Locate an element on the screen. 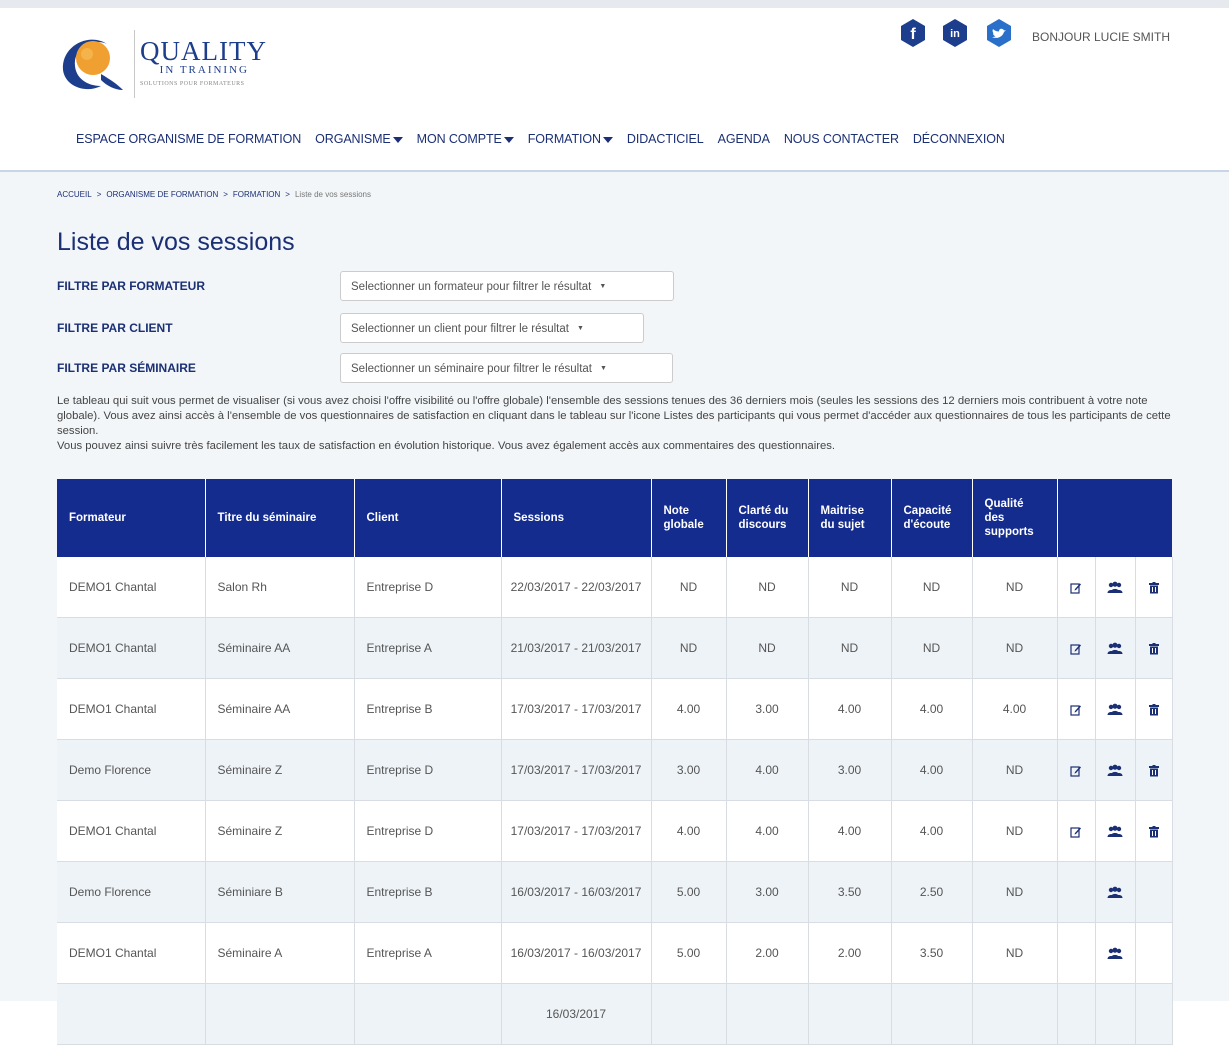  nav-item-label: NOUS CONTACTER is located at coordinates (841, 139).